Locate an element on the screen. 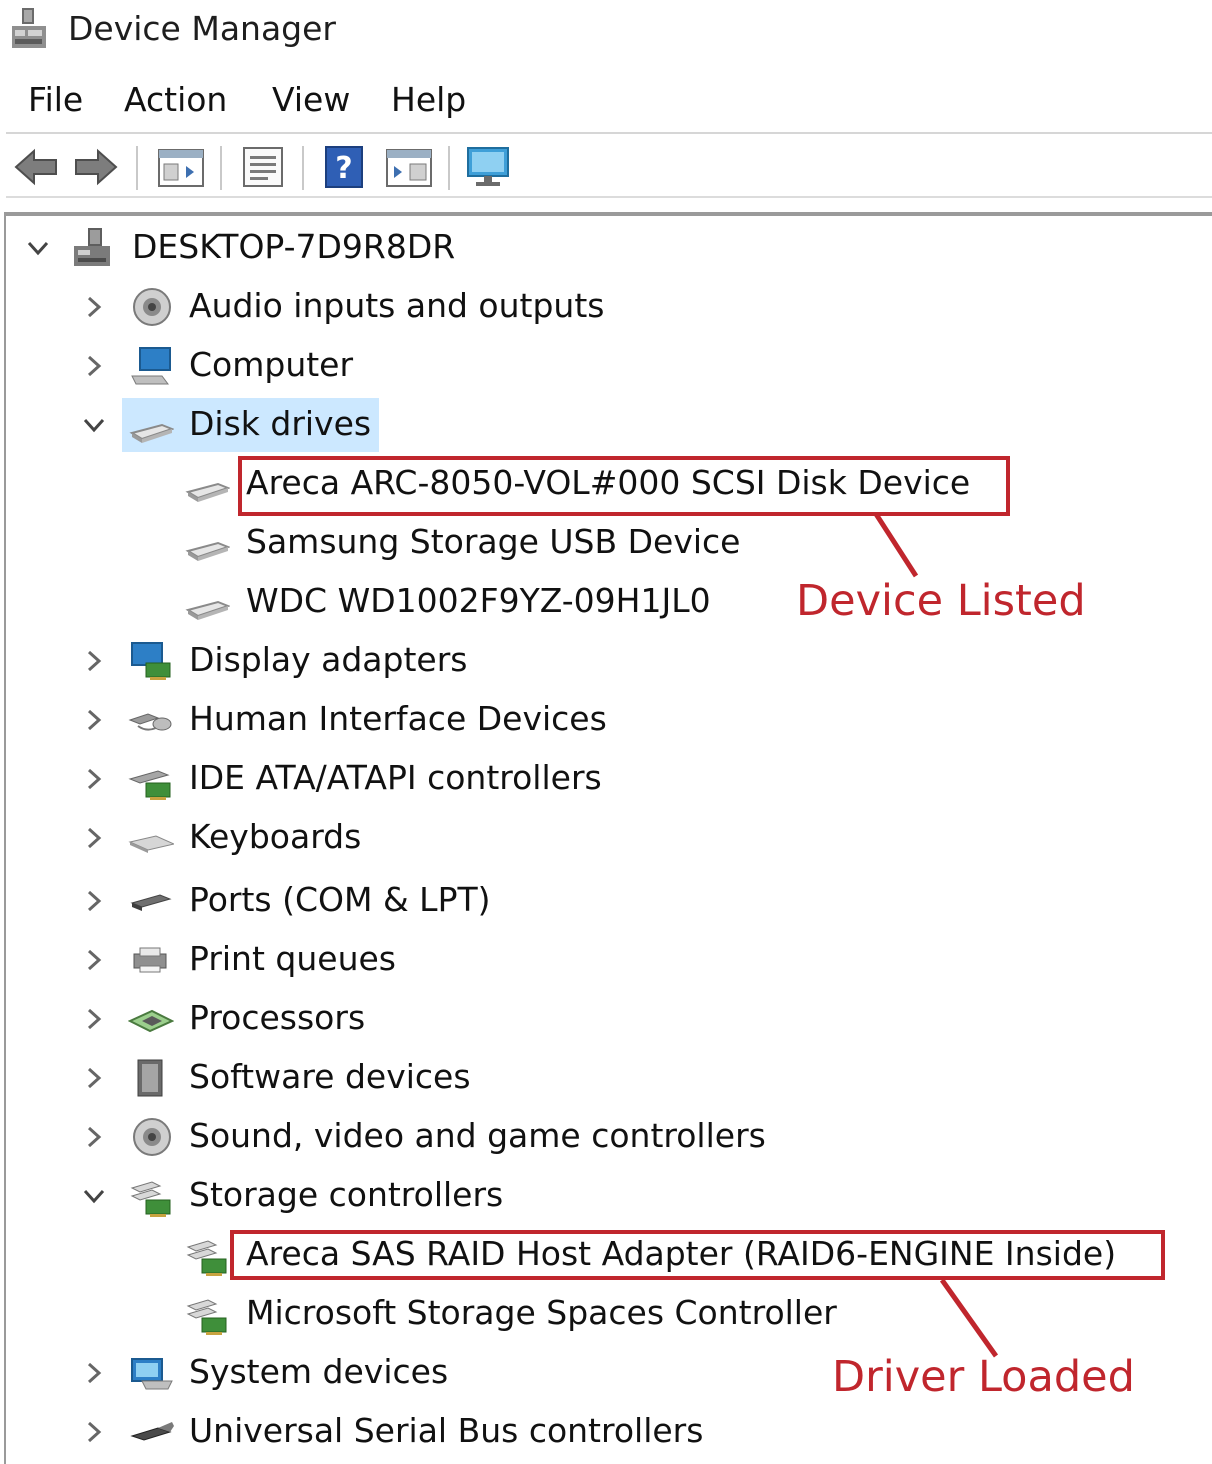 The image size is (1212, 1464). device-listed-annotation: Device Listed is located at coordinates (941, 601).